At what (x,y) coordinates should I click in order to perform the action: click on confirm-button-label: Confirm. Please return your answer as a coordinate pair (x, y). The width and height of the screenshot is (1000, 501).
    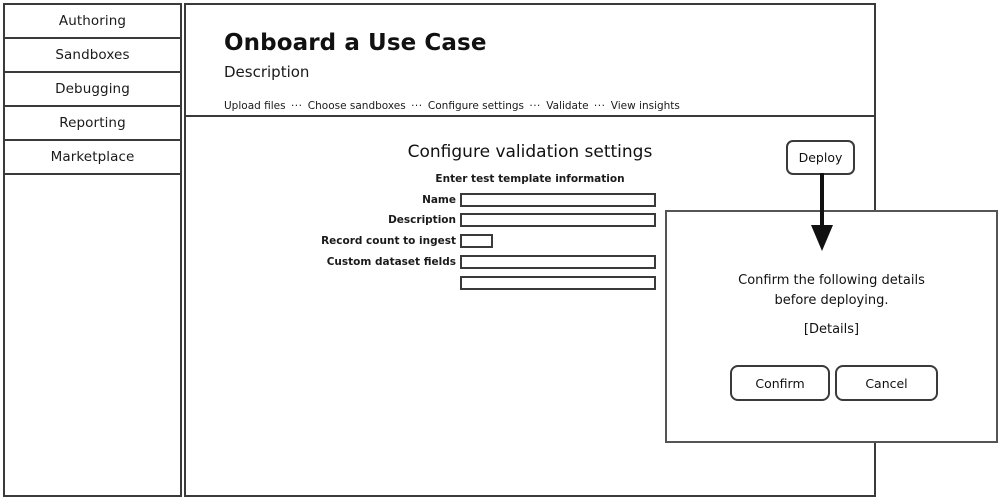
    Looking at the image, I should click on (780, 383).